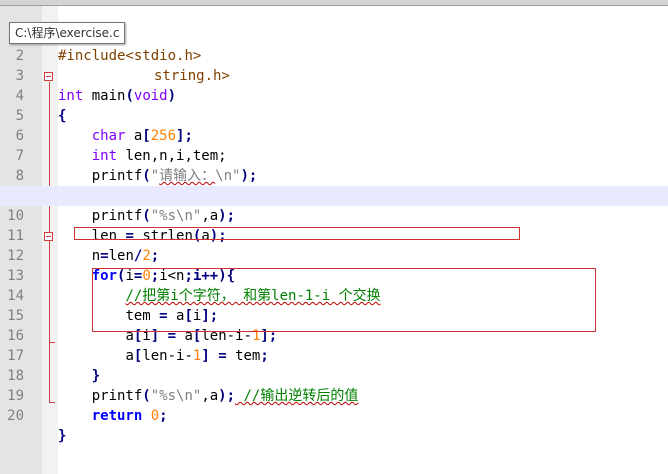  I want to click on file-path-tooltip: C:\程序\exercise.c, so click(67, 33).